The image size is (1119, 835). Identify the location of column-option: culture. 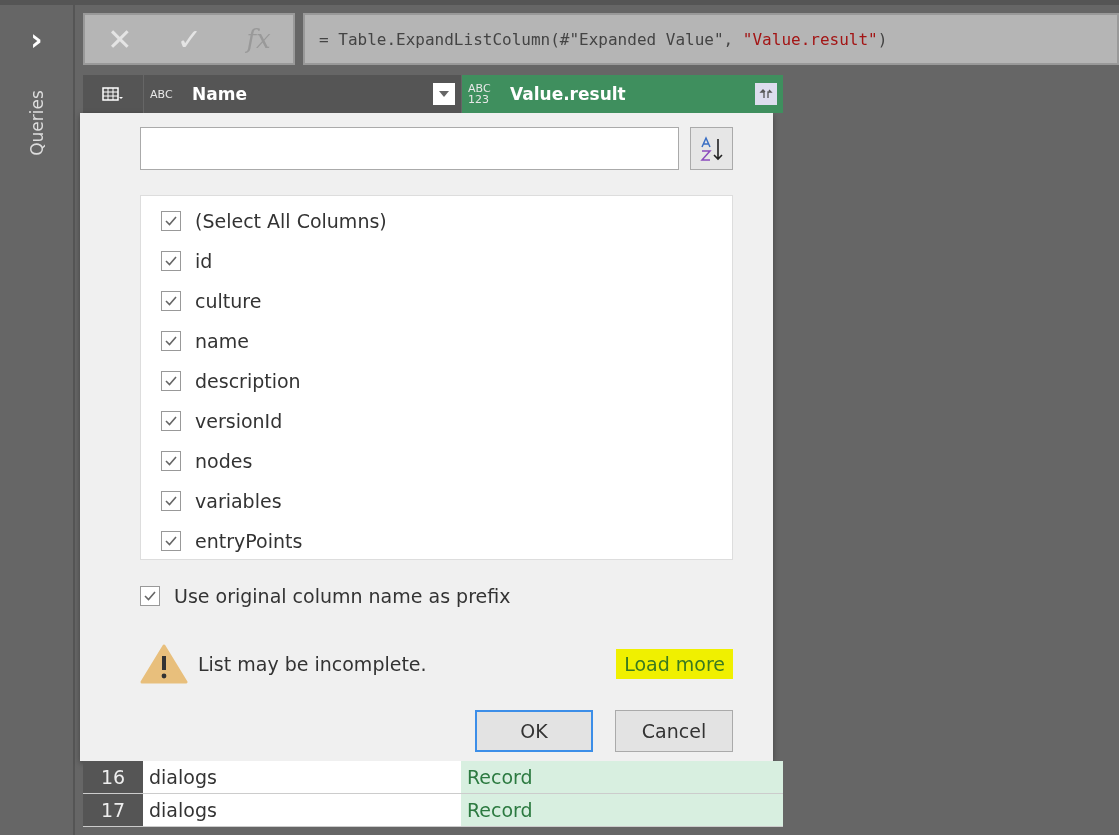
(228, 301).